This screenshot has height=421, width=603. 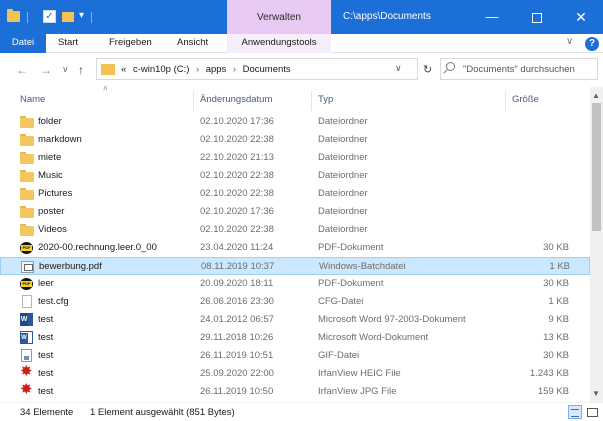 What do you see at coordinates (575, 412) in the screenshot?
I see `details-view-icon` at bounding box center [575, 412].